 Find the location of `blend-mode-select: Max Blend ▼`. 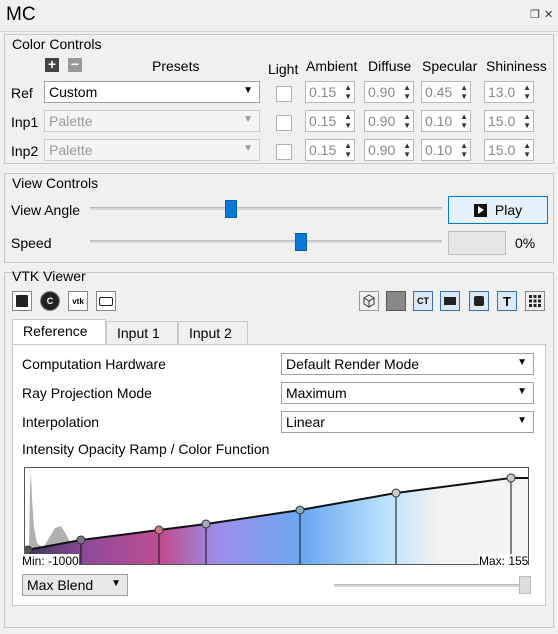

blend-mode-select: Max Blend ▼ is located at coordinates (75, 585).